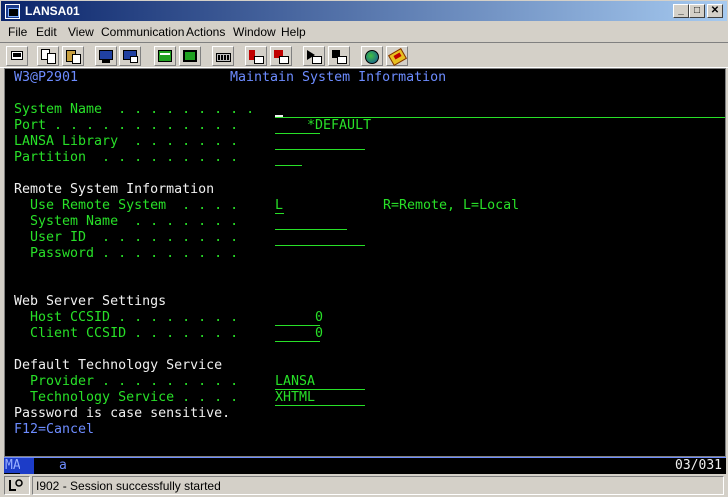 Image resolution: width=728 pixels, height=497 pixels. What do you see at coordinates (320, 142) in the screenshot?
I see `lansa-library-field` at bounding box center [320, 142].